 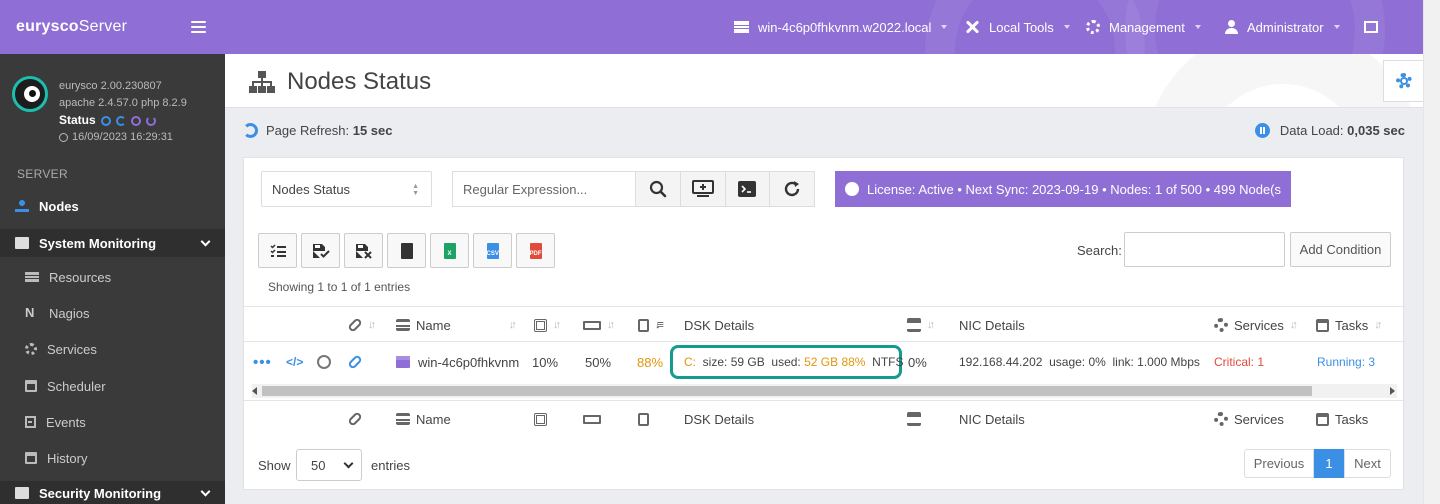 I want to click on row-actions-icon: •••, so click(x=262, y=362).